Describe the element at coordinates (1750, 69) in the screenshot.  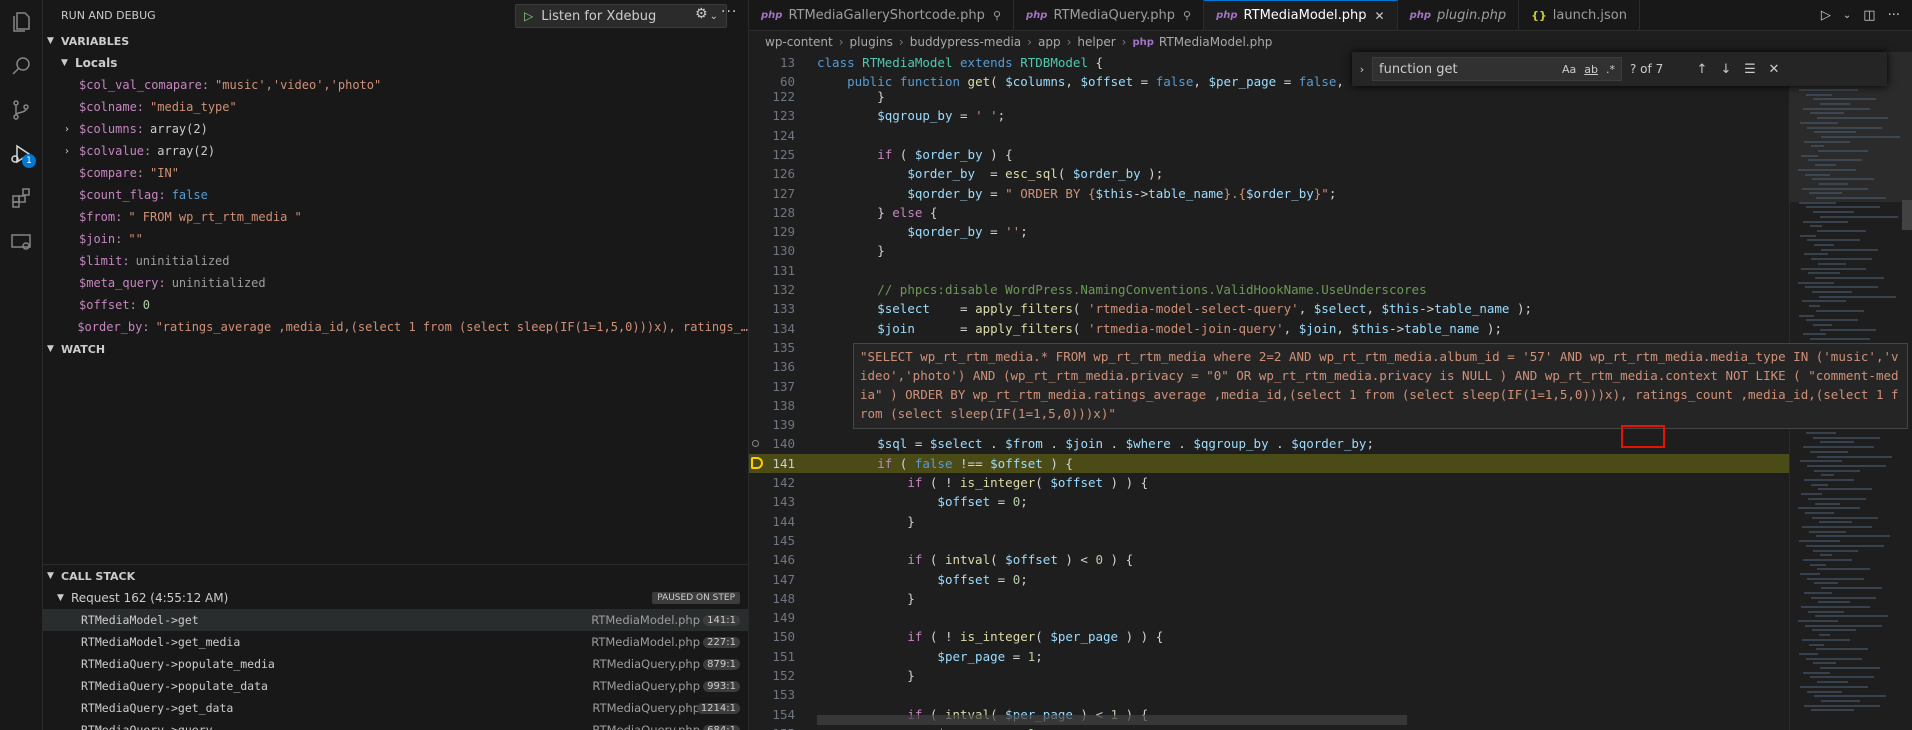
I see `find-in-selection-icon: ☰` at that location.